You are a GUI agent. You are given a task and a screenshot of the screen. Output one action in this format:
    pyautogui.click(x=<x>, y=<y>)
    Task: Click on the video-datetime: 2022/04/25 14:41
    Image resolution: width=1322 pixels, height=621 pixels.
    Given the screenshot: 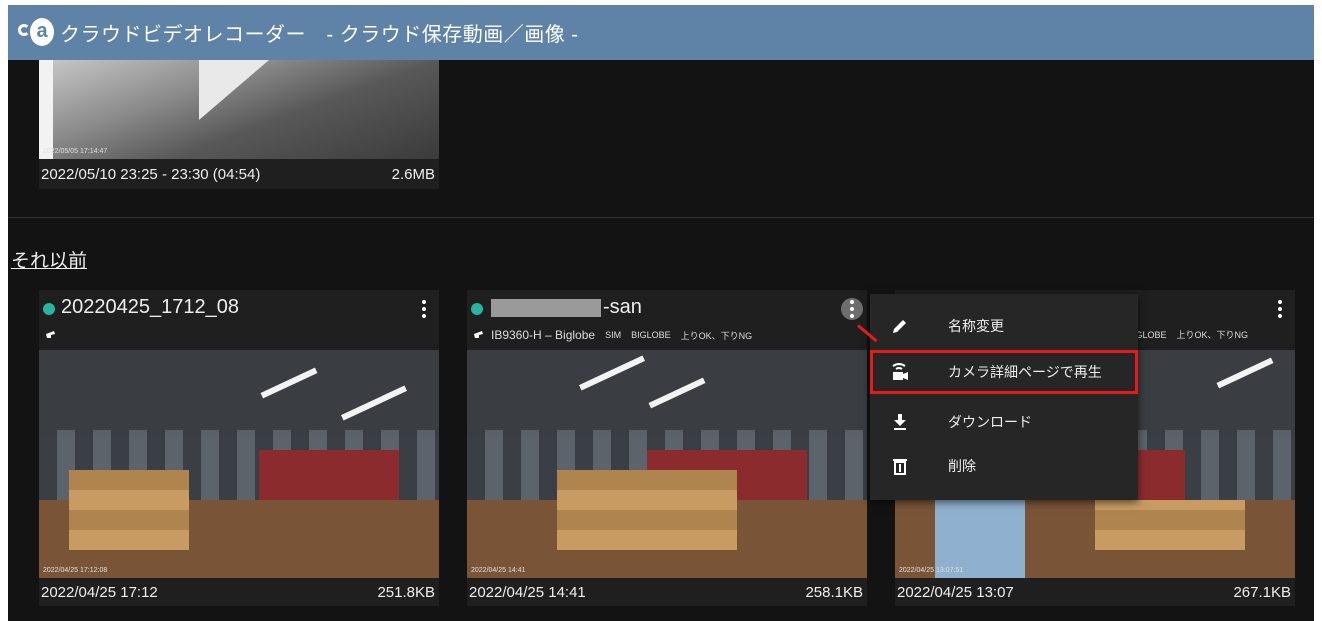 What is the action you would take?
    pyautogui.click(x=527, y=592)
    